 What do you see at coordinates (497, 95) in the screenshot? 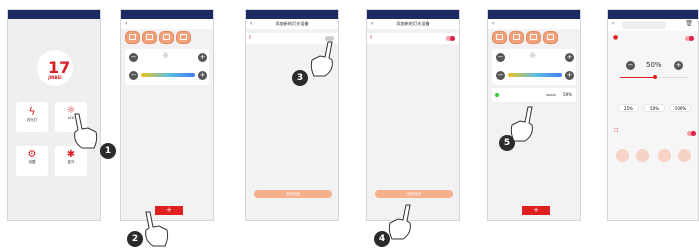
I see `status-dot` at bounding box center [497, 95].